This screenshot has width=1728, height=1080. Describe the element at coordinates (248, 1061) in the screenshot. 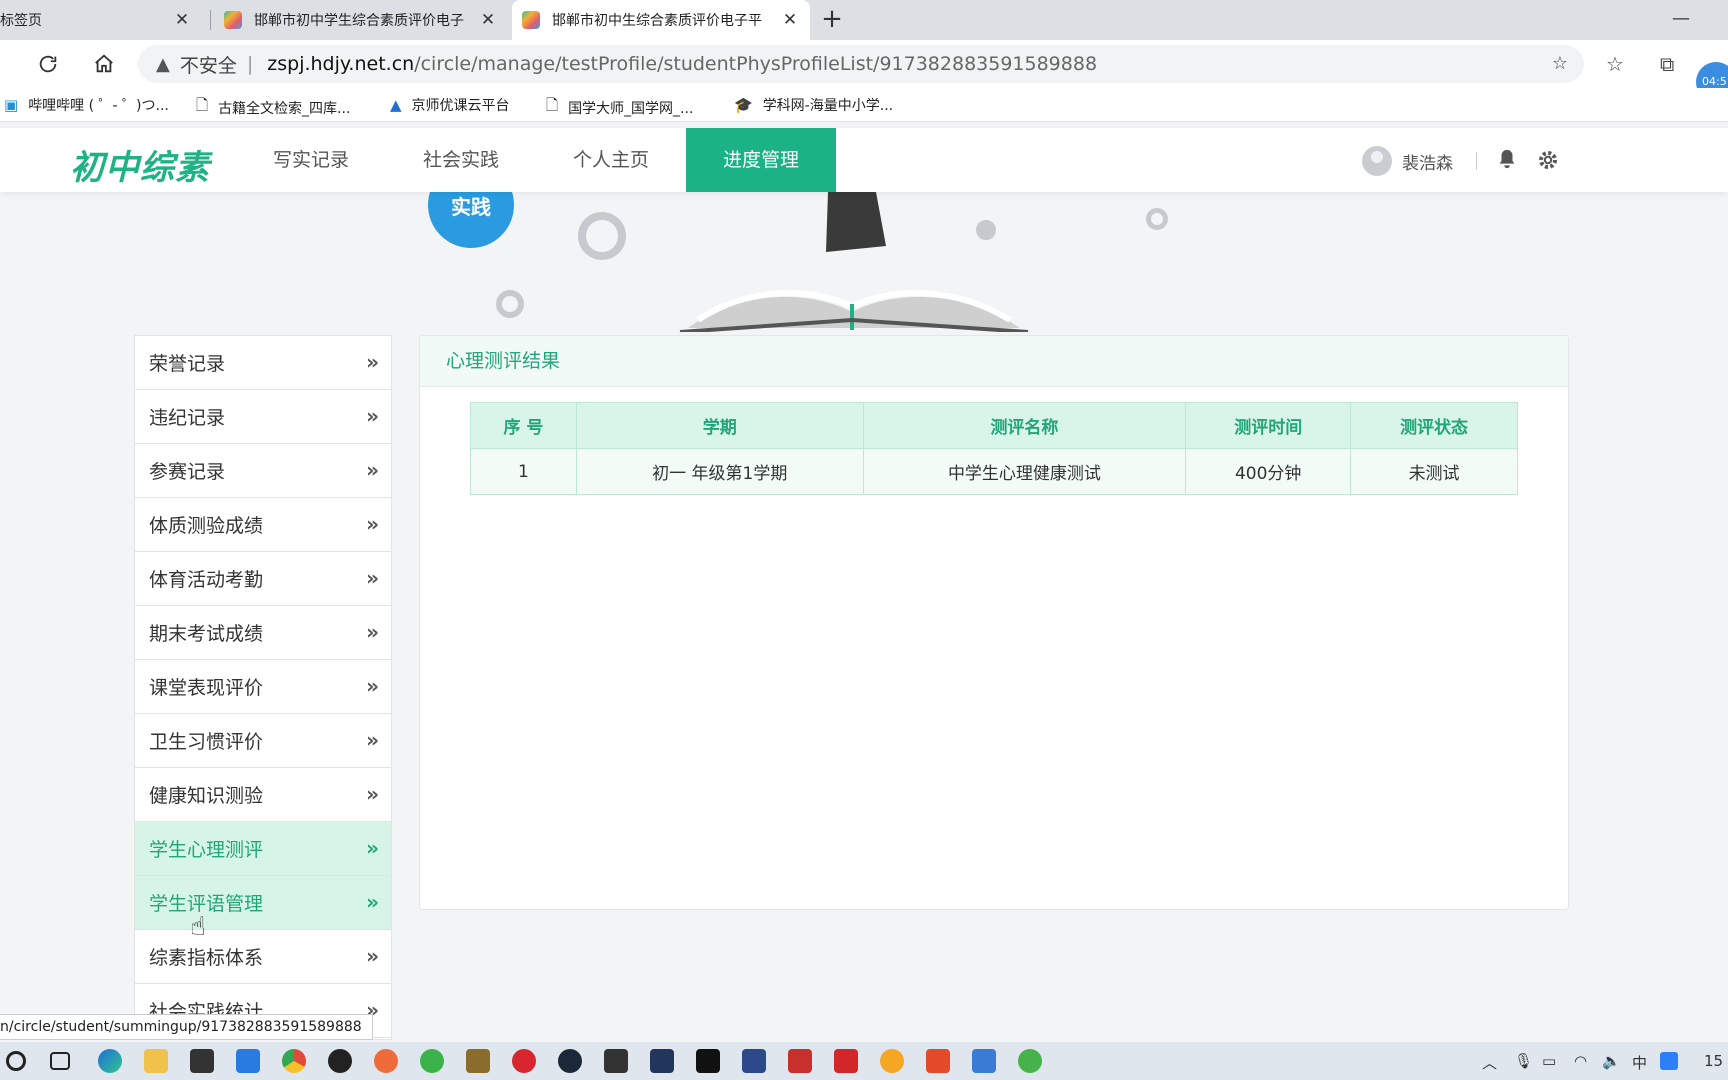

I see `mail-icon` at that location.